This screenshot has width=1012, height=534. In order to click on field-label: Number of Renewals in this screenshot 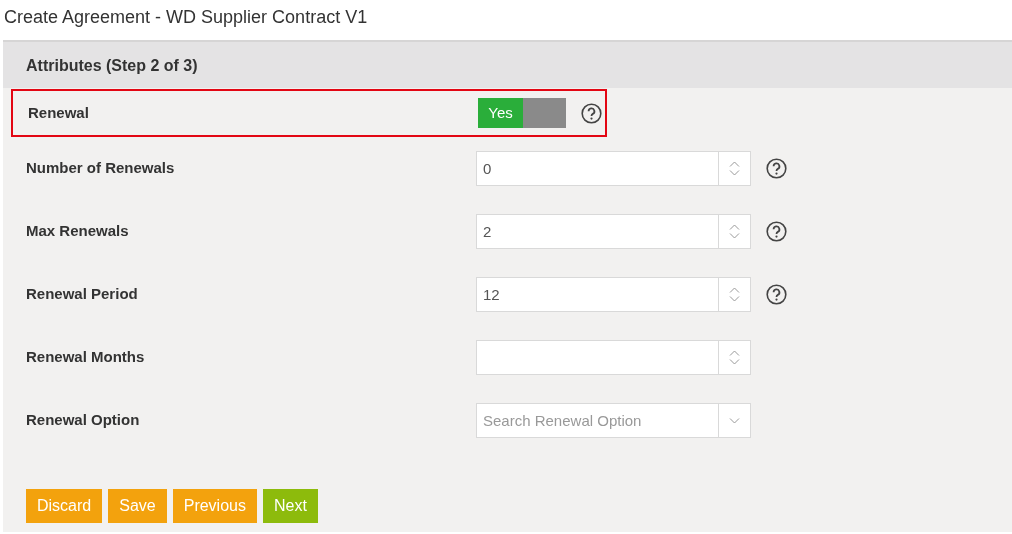, I will do `click(101, 168)`.